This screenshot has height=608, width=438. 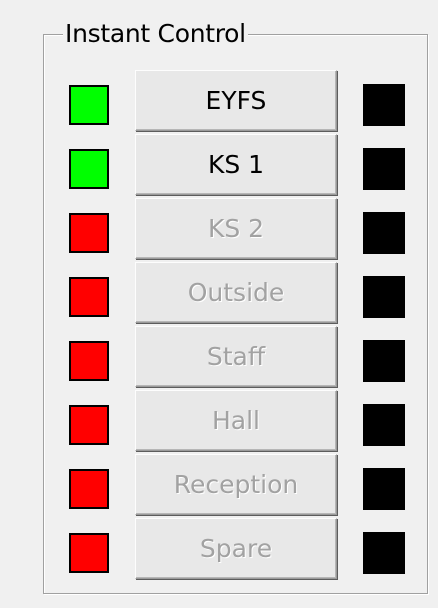 I want to click on zone-row-ks2: KS 2, so click(x=219, y=228).